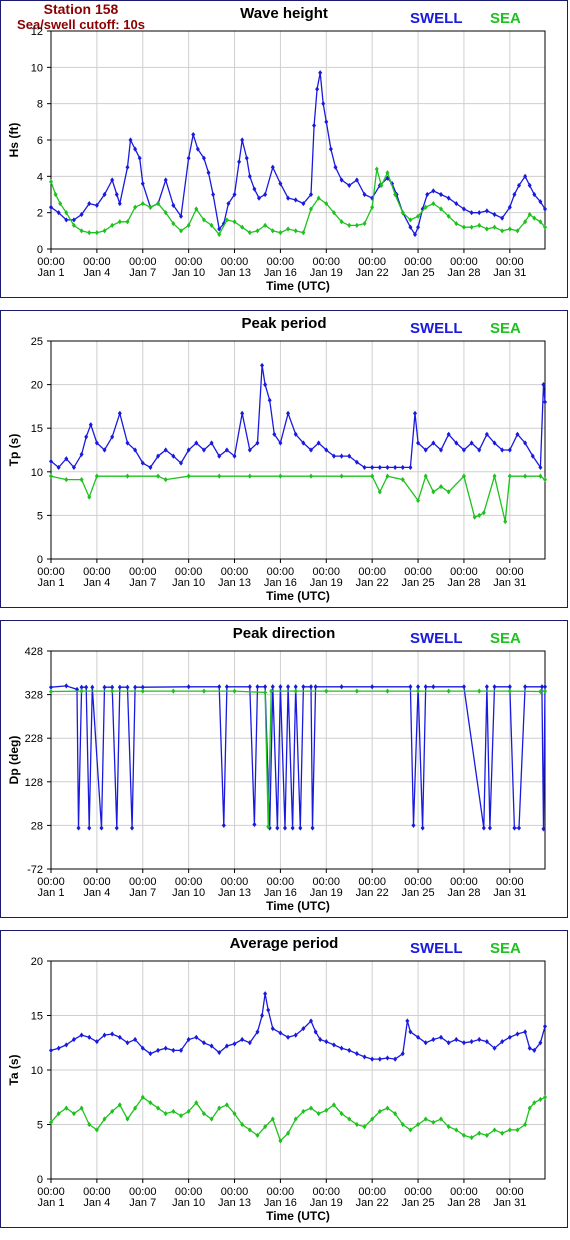 The height and width of the screenshot is (1240, 570). What do you see at coordinates (14, 450) in the screenshot?
I see `y-axis-label: Tp (s)` at bounding box center [14, 450].